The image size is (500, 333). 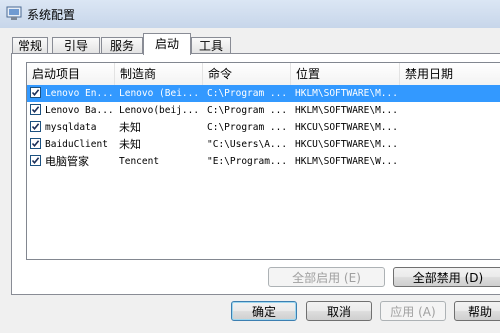 I want to click on apply-button: 应用 (A), so click(x=413, y=311).